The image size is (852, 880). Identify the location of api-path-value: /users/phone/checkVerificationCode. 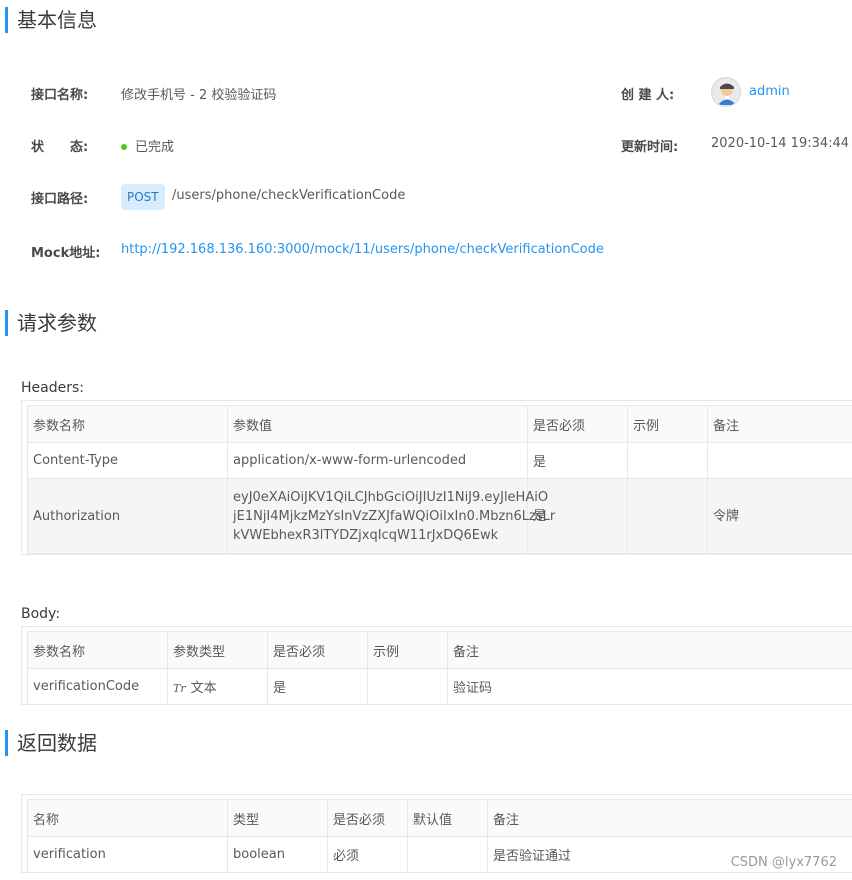
(289, 195).